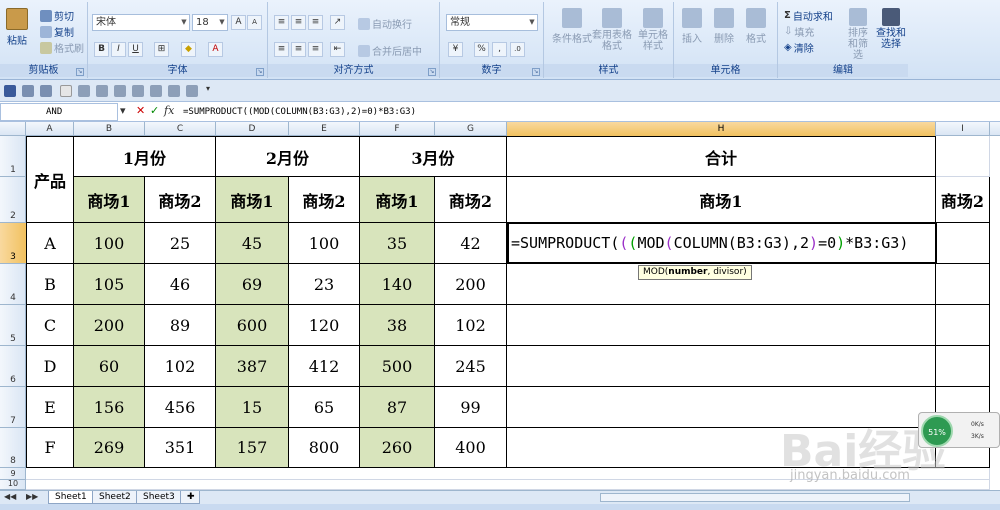 This screenshot has height=510, width=1000. Describe the element at coordinates (174, 91) in the screenshot. I see `sort-desc-icon` at that location.